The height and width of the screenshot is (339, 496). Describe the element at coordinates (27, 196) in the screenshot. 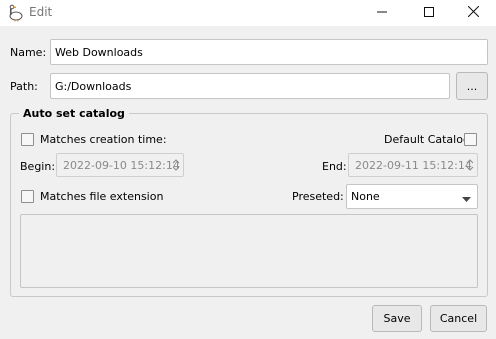

I see `matches-extension-checkbox` at that location.